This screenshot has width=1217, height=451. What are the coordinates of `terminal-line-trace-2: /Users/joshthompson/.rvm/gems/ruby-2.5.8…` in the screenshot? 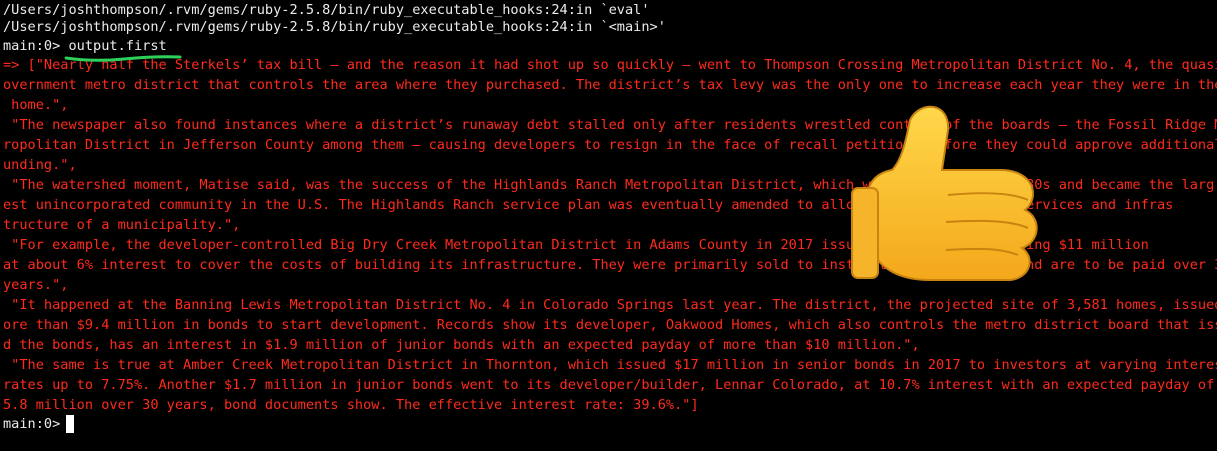 It's located at (334, 27).